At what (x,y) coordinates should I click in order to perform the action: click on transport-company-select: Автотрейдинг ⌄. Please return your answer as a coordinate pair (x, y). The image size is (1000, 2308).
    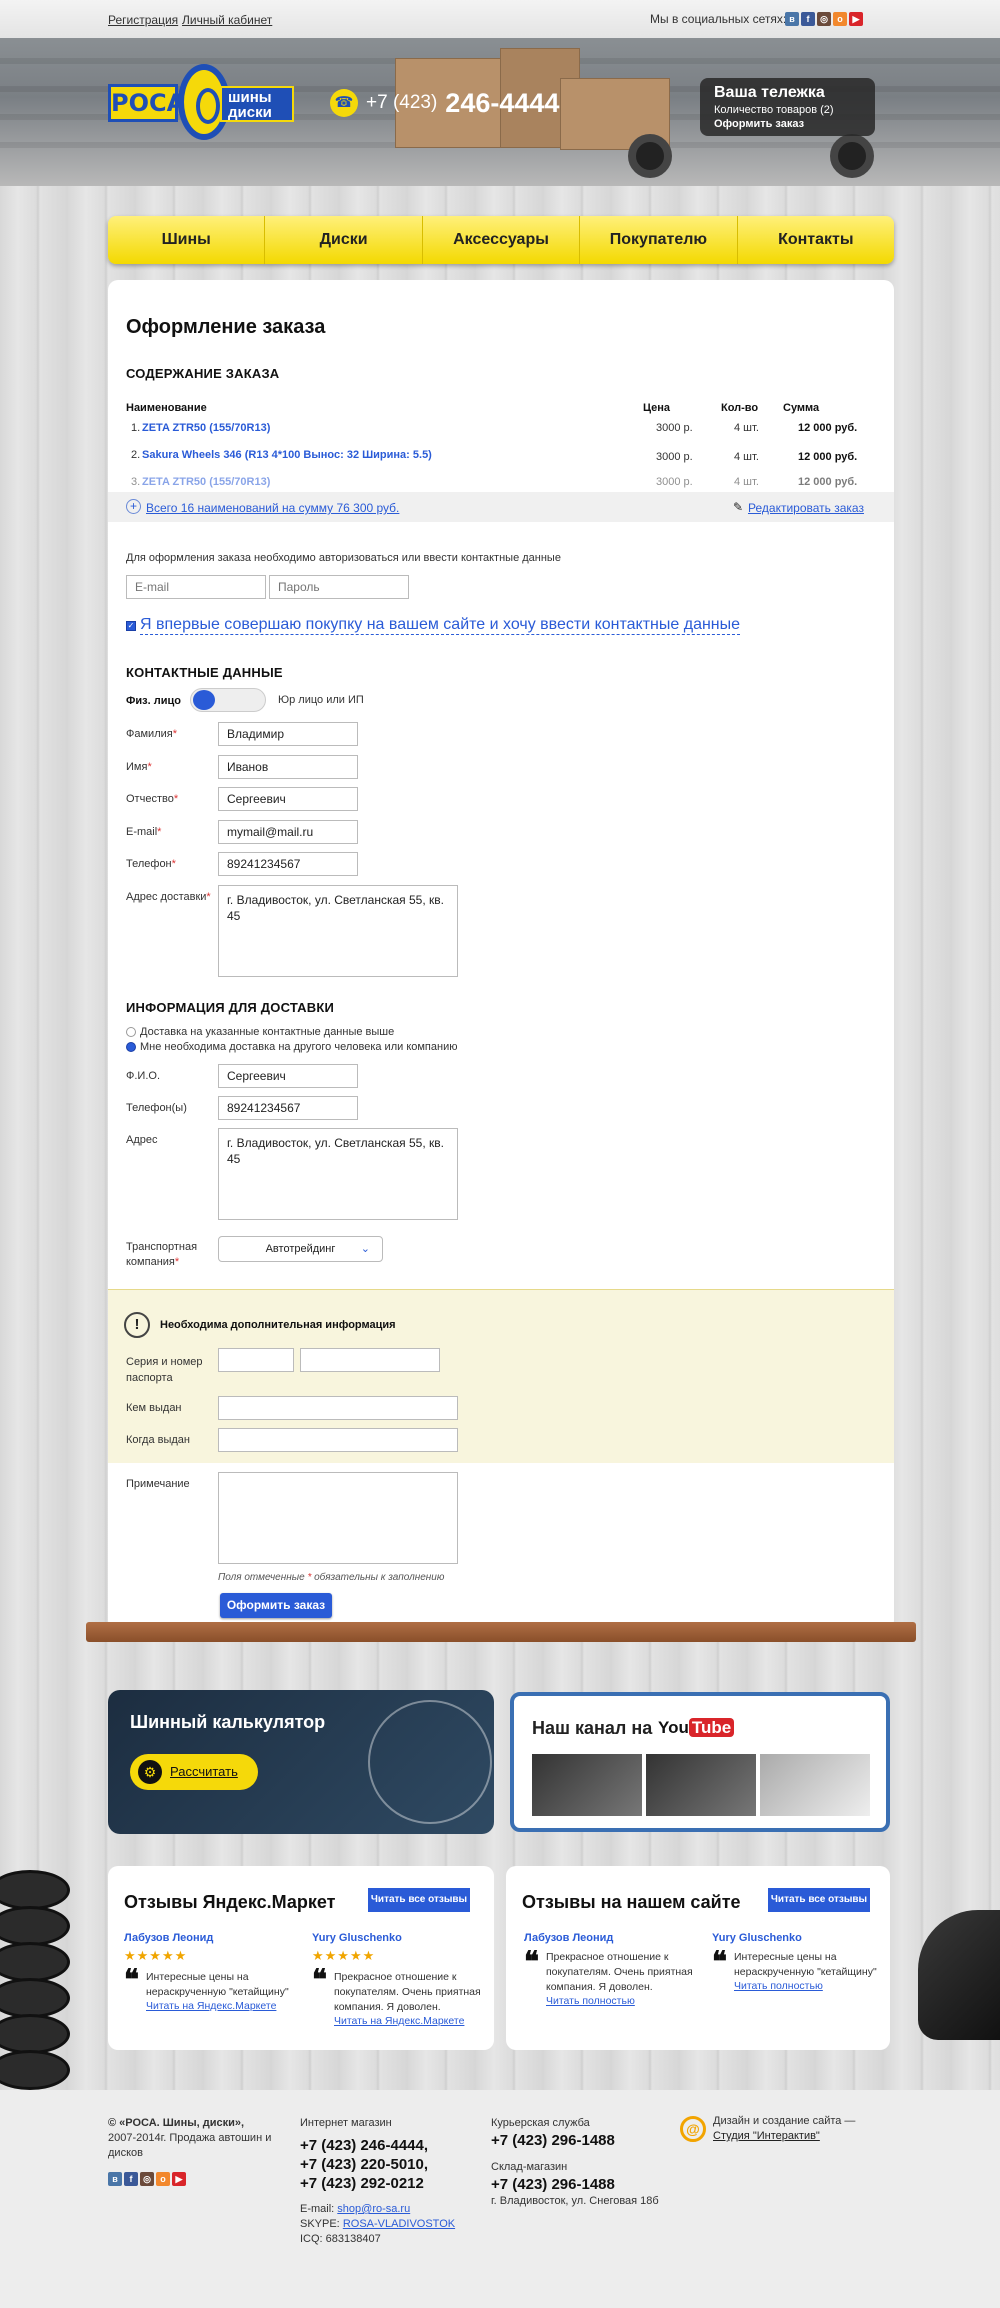
    Looking at the image, I should click on (300, 1249).